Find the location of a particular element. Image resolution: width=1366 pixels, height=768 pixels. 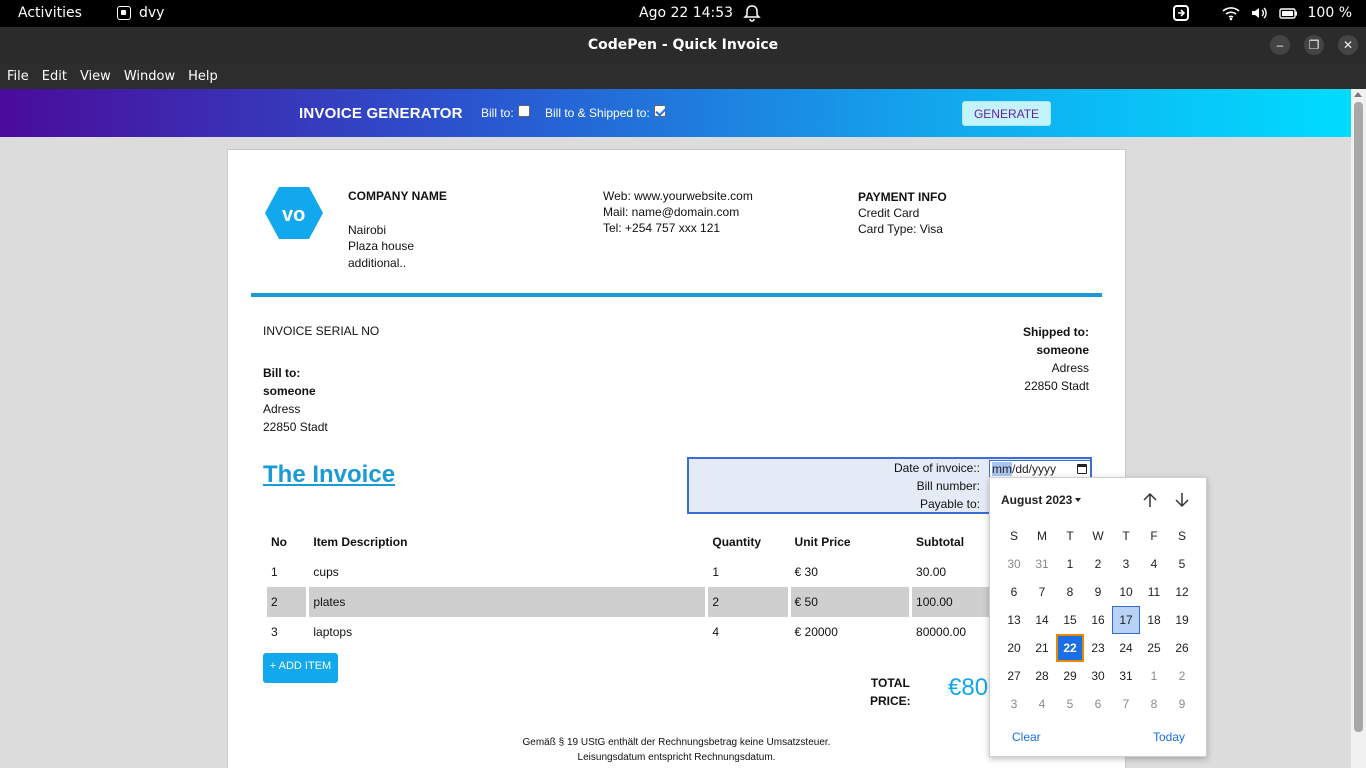

calendar-day: 10 is located at coordinates (1126, 592).